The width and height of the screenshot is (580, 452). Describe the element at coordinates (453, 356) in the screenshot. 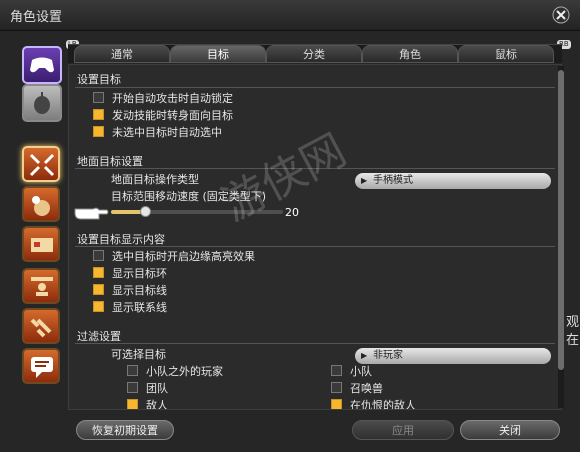

I see `selectable-dropdown: ▶ 非玩家` at that location.